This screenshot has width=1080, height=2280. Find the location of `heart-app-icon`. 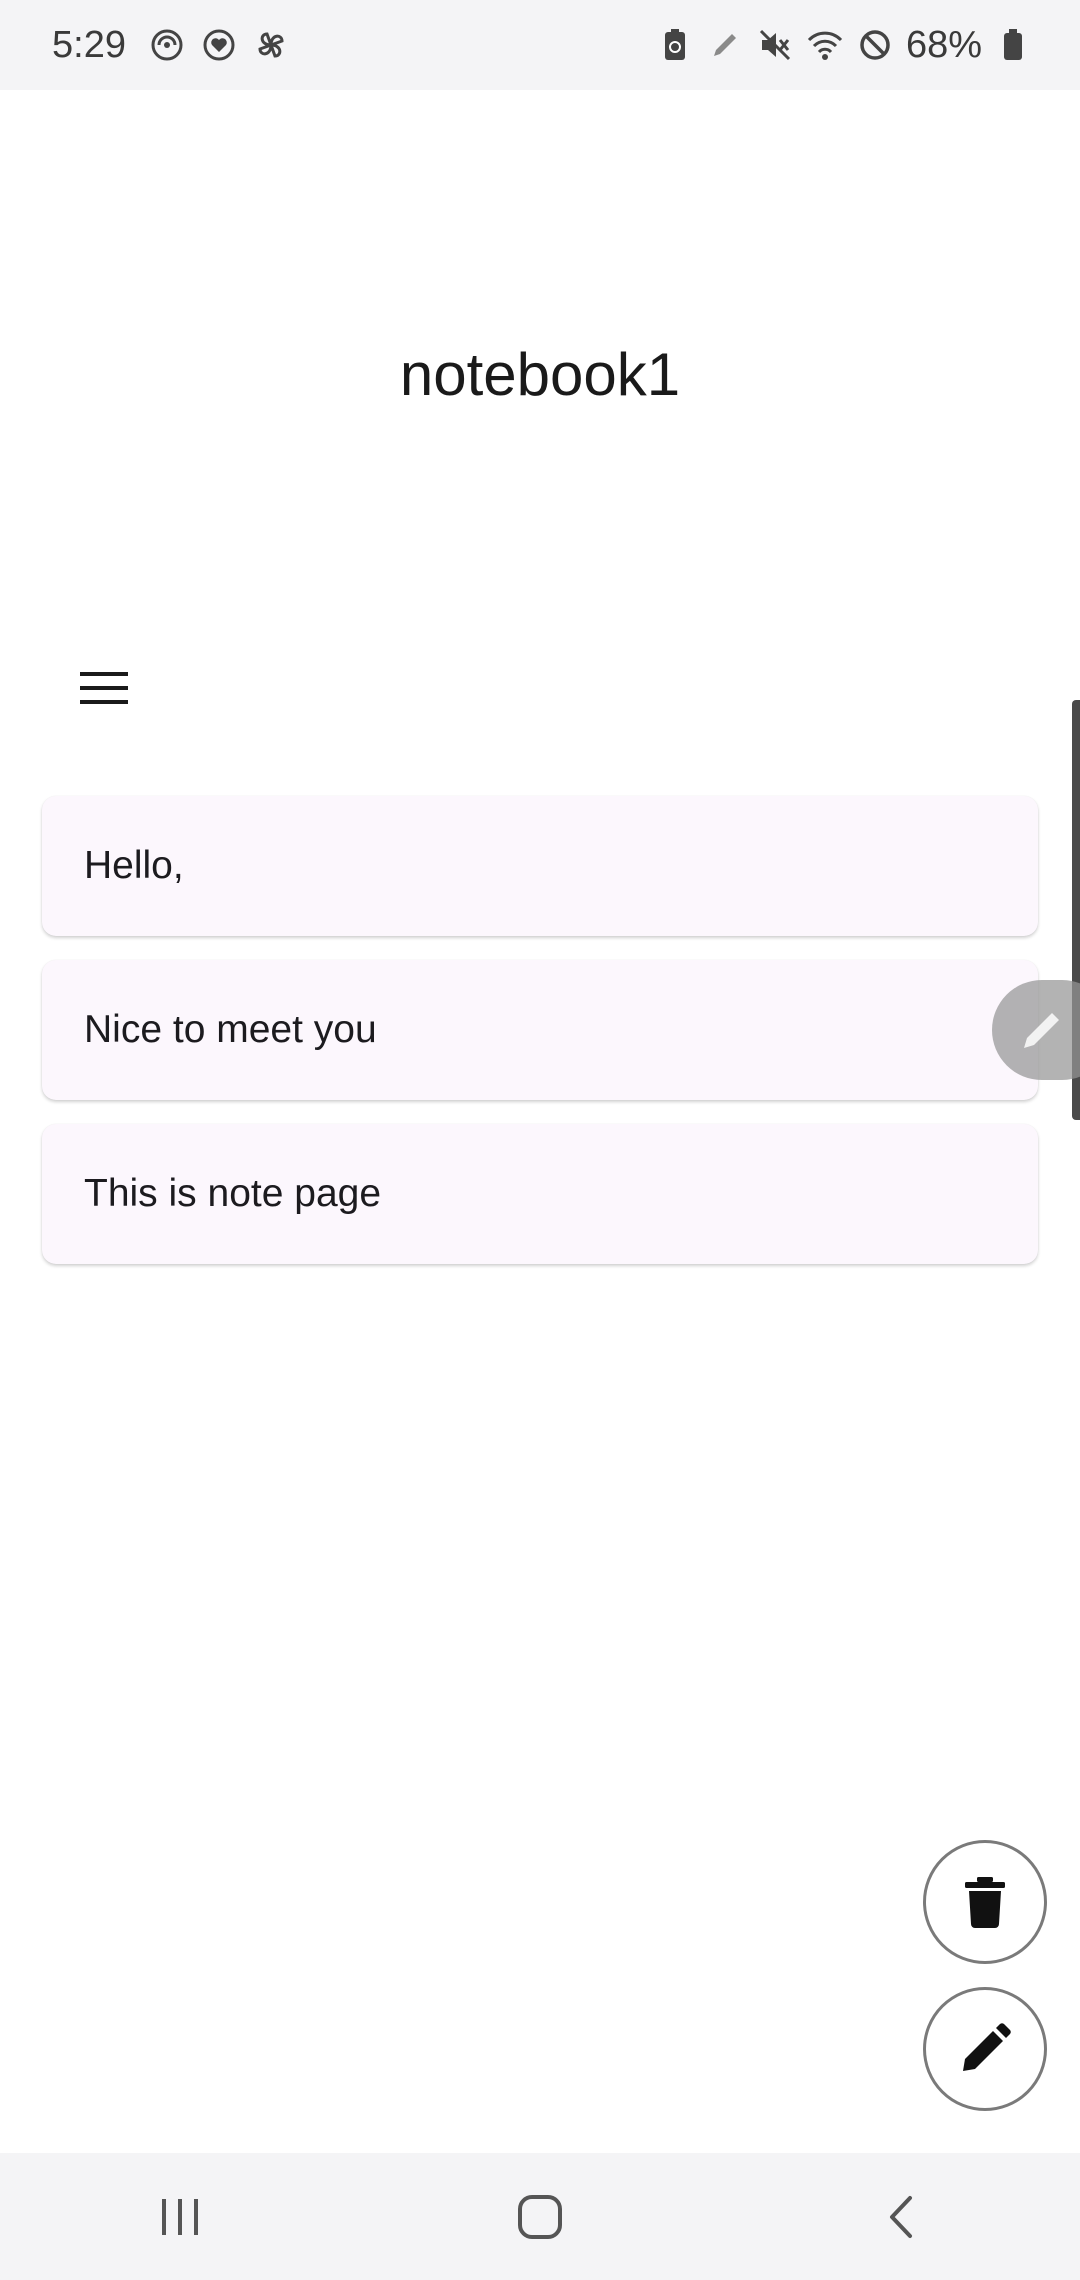

heart-app-icon is located at coordinates (219, 45).